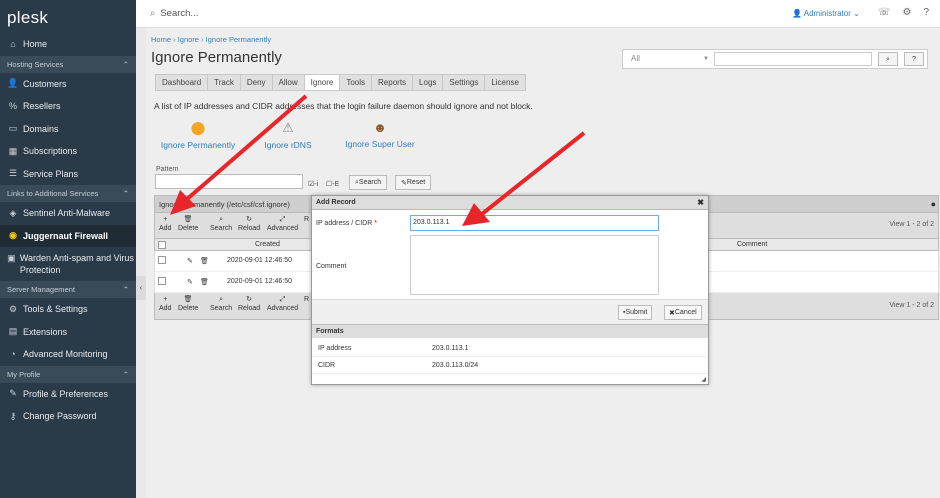 Image resolution: width=940 pixels, height=498 pixels. What do you see at coordinates (68, 354) in the screenshot?
I see `sidebar-item-advanced-monitoring: ◔ Advanced Monitoring` at bounding box center [68, 354].